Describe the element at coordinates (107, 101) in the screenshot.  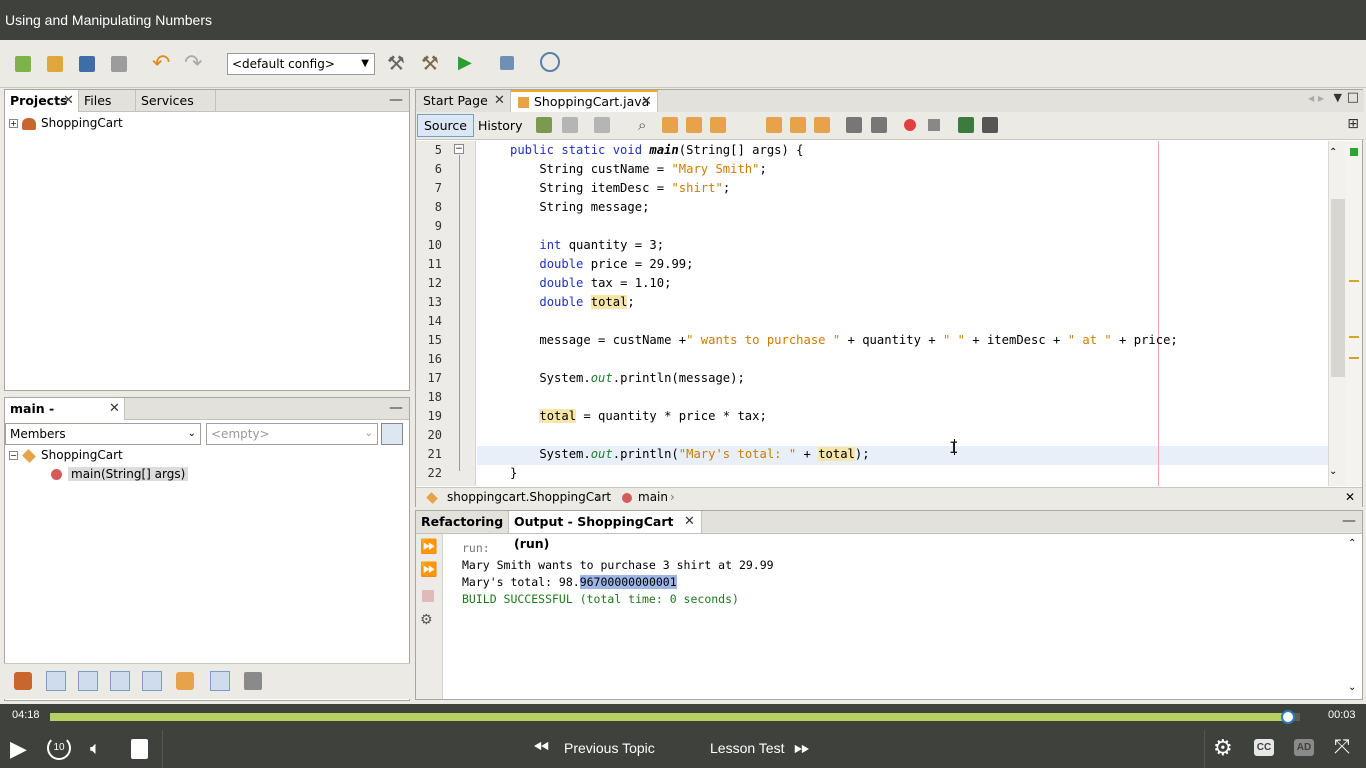
I see `tab-files: Files` at that location.